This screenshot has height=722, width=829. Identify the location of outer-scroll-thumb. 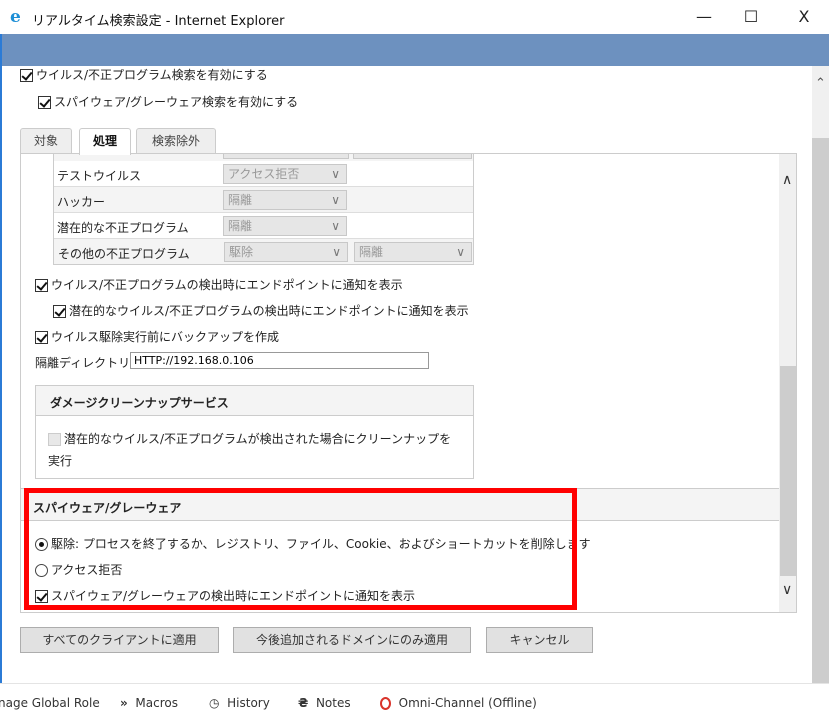
(820, 410).